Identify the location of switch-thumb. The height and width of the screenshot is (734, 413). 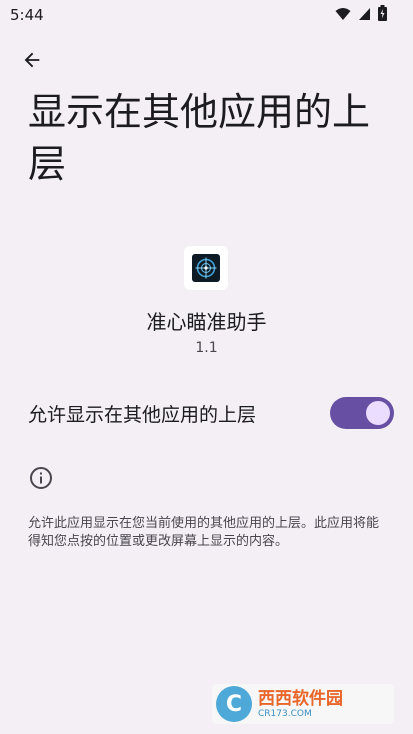
(378, 413).